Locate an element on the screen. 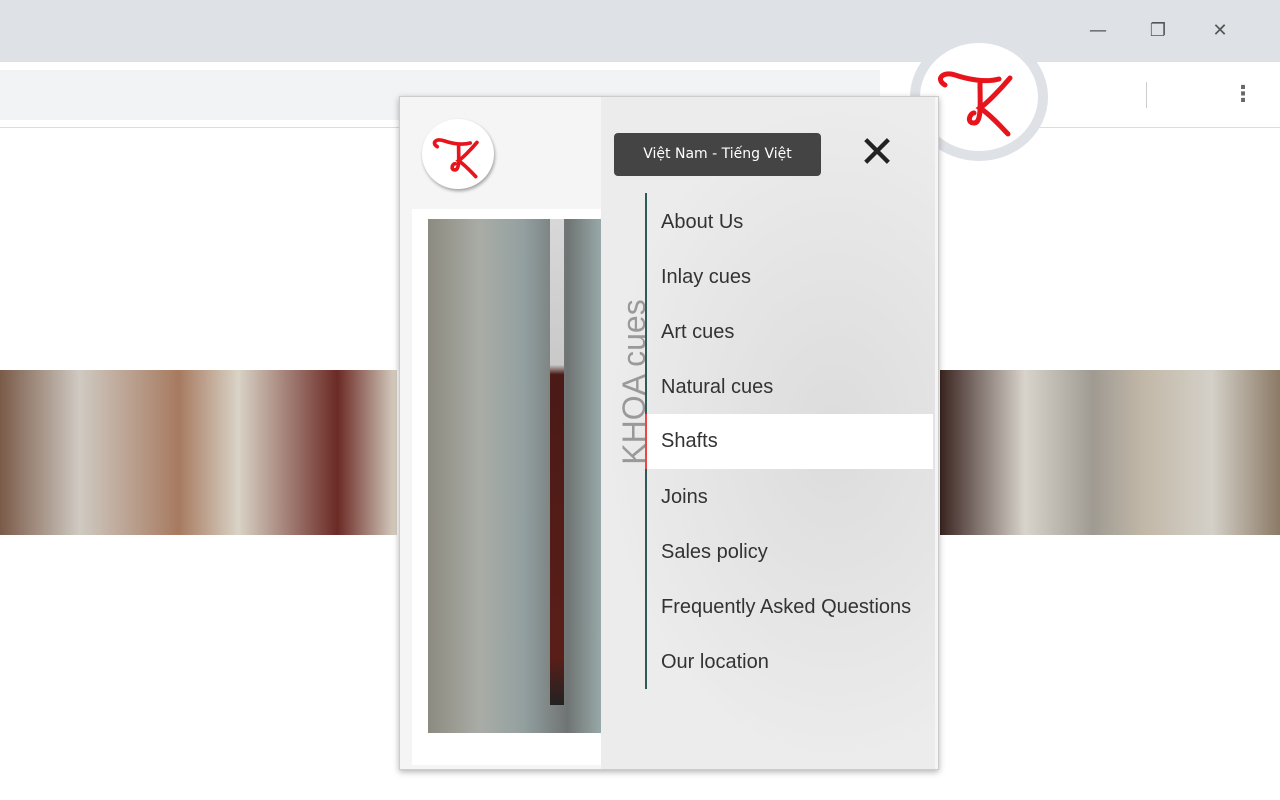 This screenshot has height=800, width=1280. logo-k-icon is located at coordinates (455, 158).